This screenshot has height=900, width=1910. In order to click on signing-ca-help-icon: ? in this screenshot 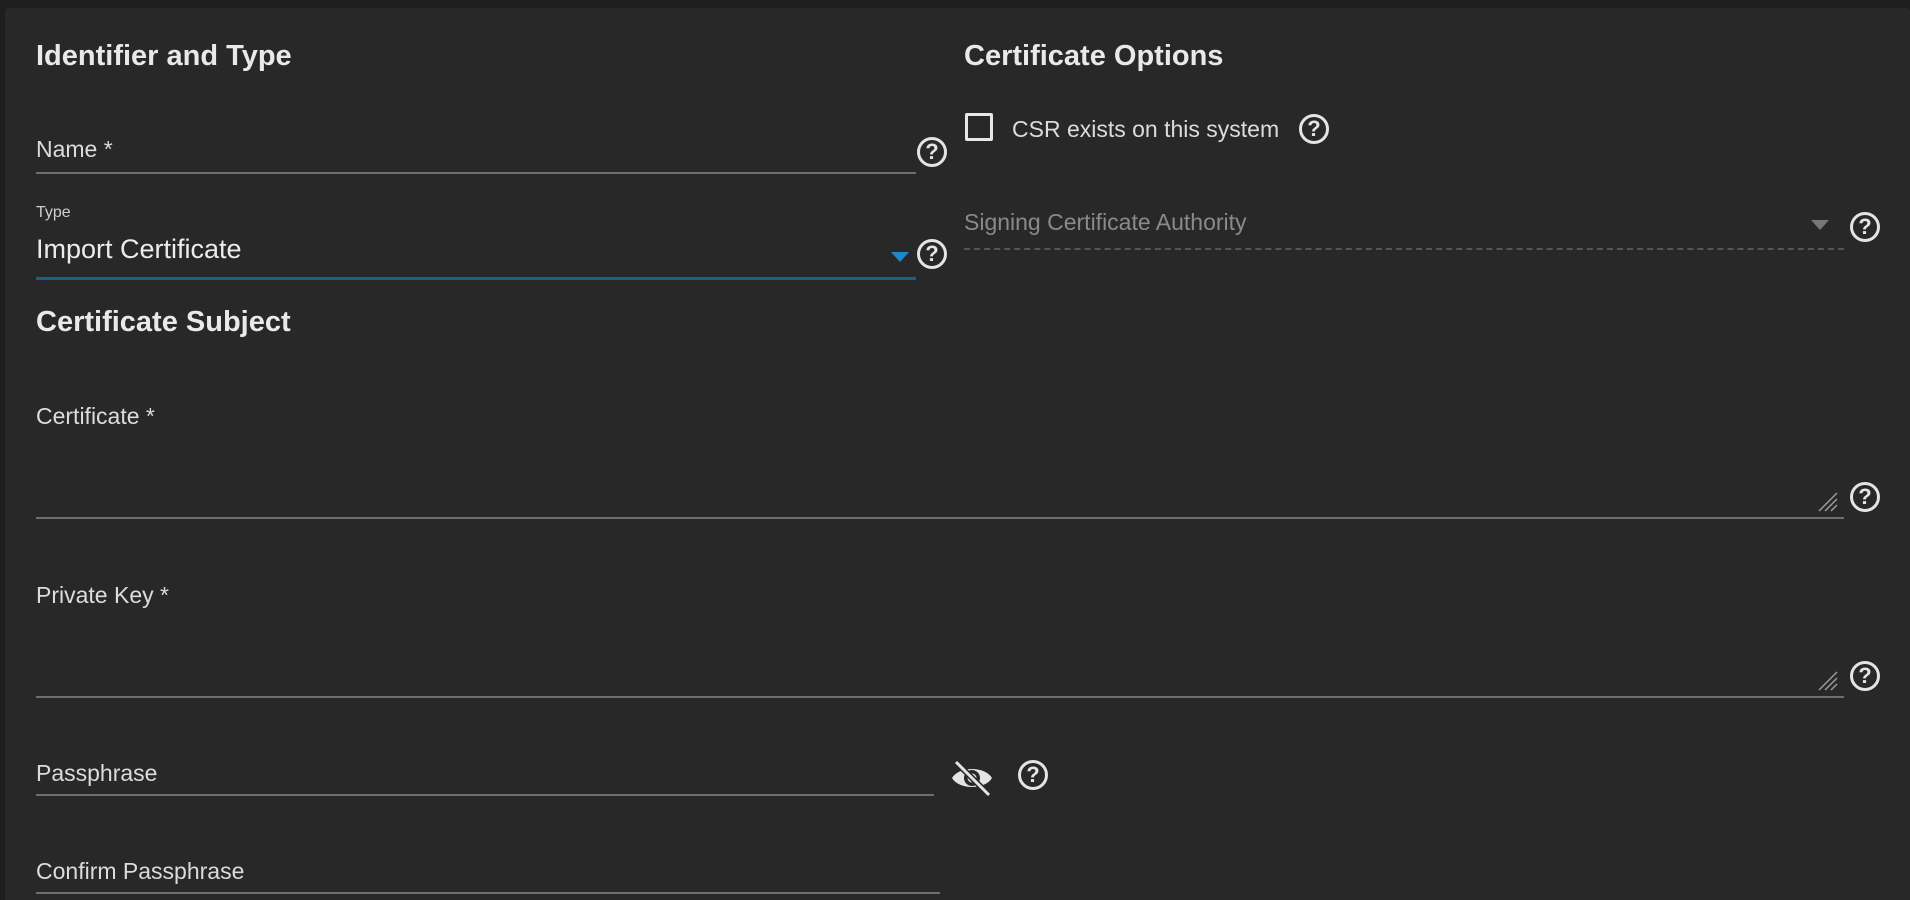, I will do `click(1865, 227)`.